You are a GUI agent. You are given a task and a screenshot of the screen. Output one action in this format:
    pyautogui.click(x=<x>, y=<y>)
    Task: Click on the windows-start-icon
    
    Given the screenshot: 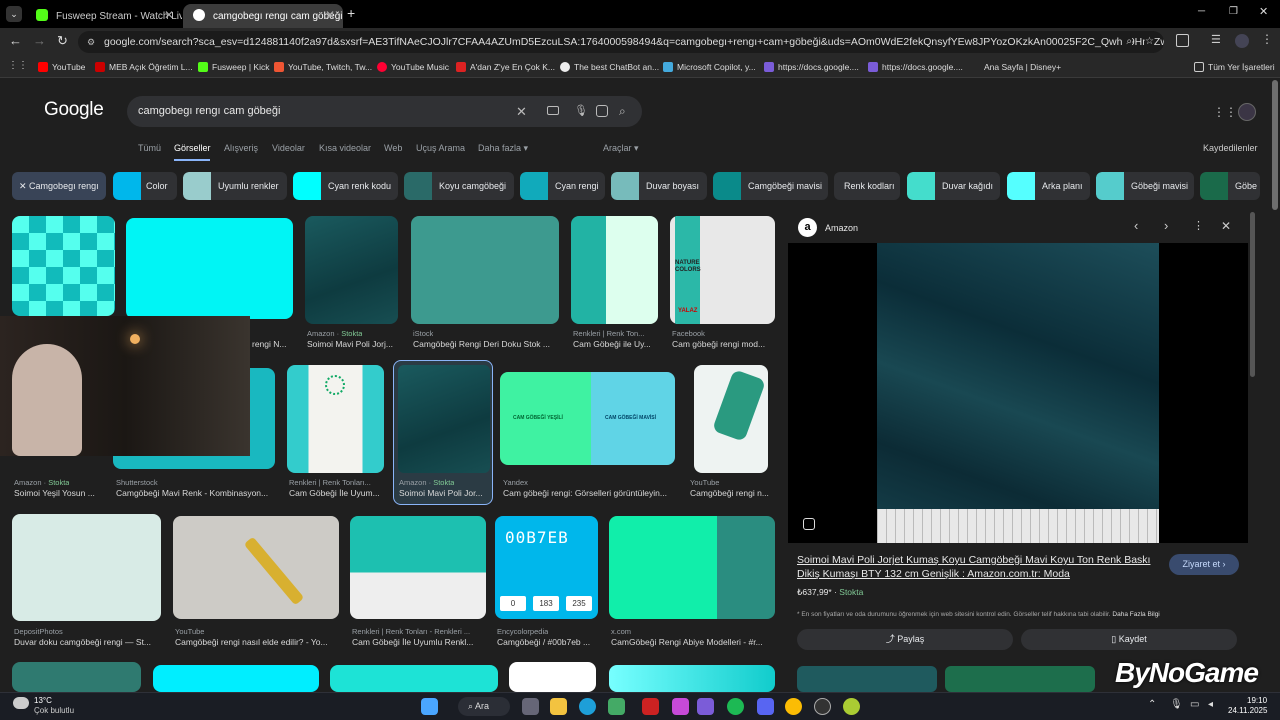 What is the action you would take?
    pyautogui.click(x=429, y=706)
    